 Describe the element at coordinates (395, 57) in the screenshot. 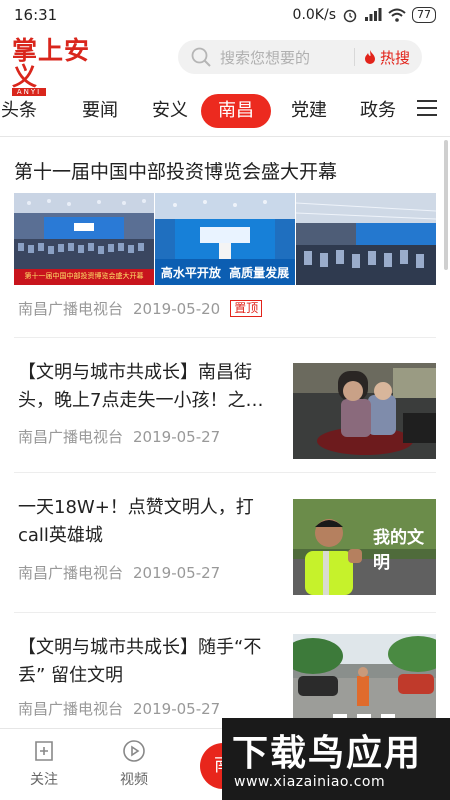

I see `hot-search-label: 热搜` at that location.